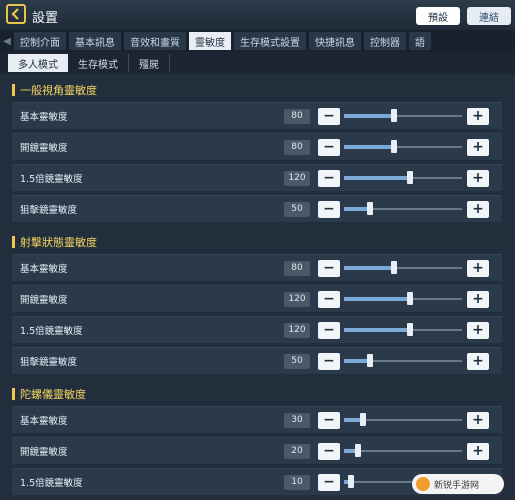 The width and height of the screenshot is (515, 500). What do you see at coordinates (270, 41) in the screenshot?
I see `tab-4: 生存模式設置` at bounding box center [270, 41].